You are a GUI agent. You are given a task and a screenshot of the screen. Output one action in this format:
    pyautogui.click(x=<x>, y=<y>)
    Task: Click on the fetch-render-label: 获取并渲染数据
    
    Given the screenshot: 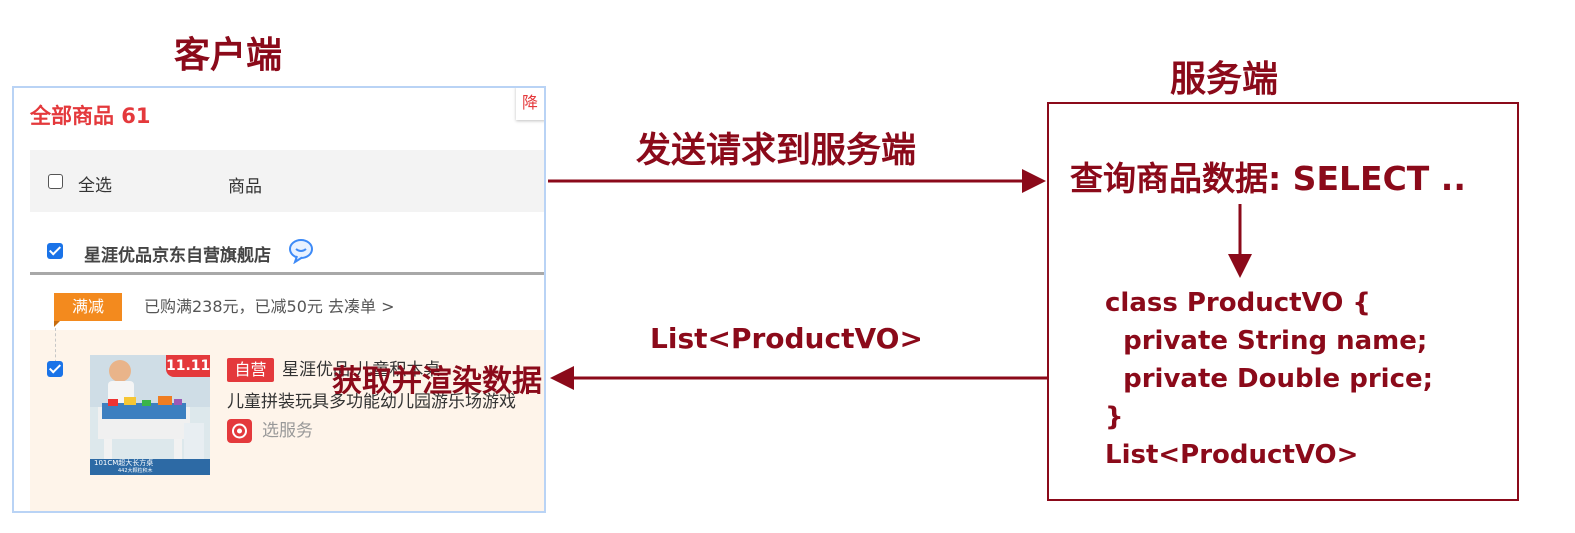 What is the action you would take?
    pyautogui.click(x=437, y=381)
    